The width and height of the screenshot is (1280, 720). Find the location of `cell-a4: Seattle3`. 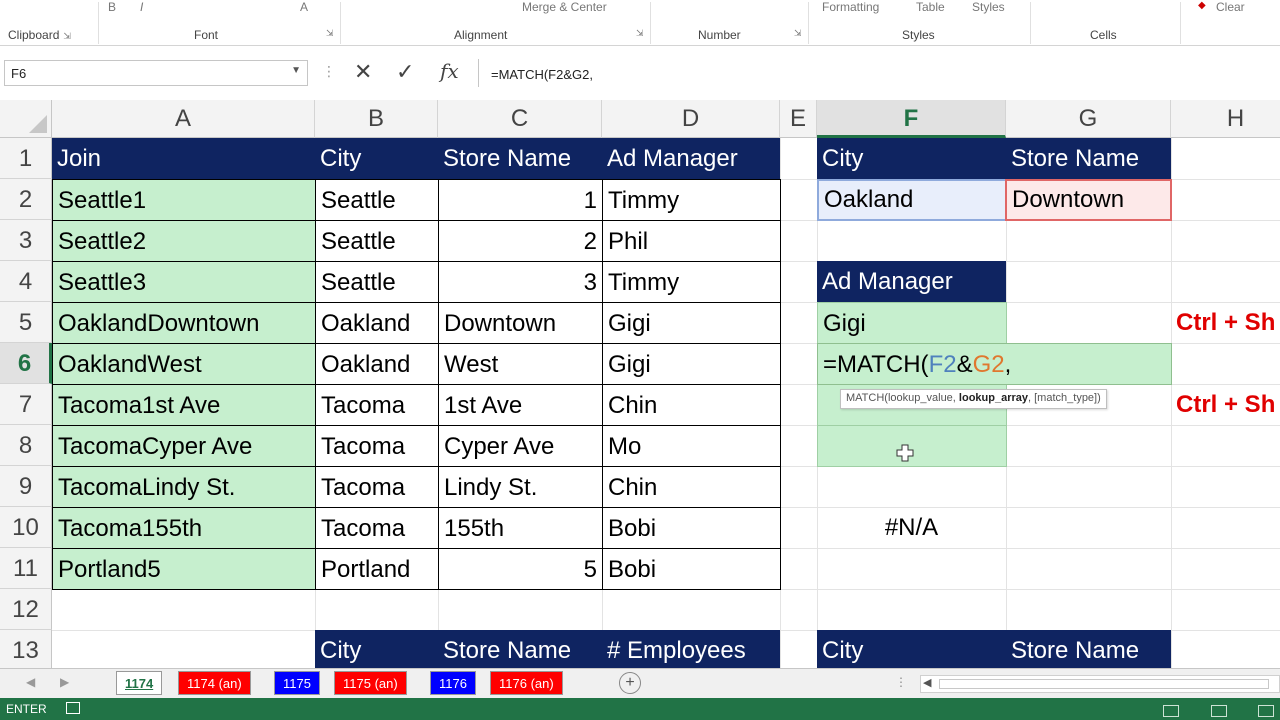

cell-a4: Seattle3 is located at coordinates (184, 282).